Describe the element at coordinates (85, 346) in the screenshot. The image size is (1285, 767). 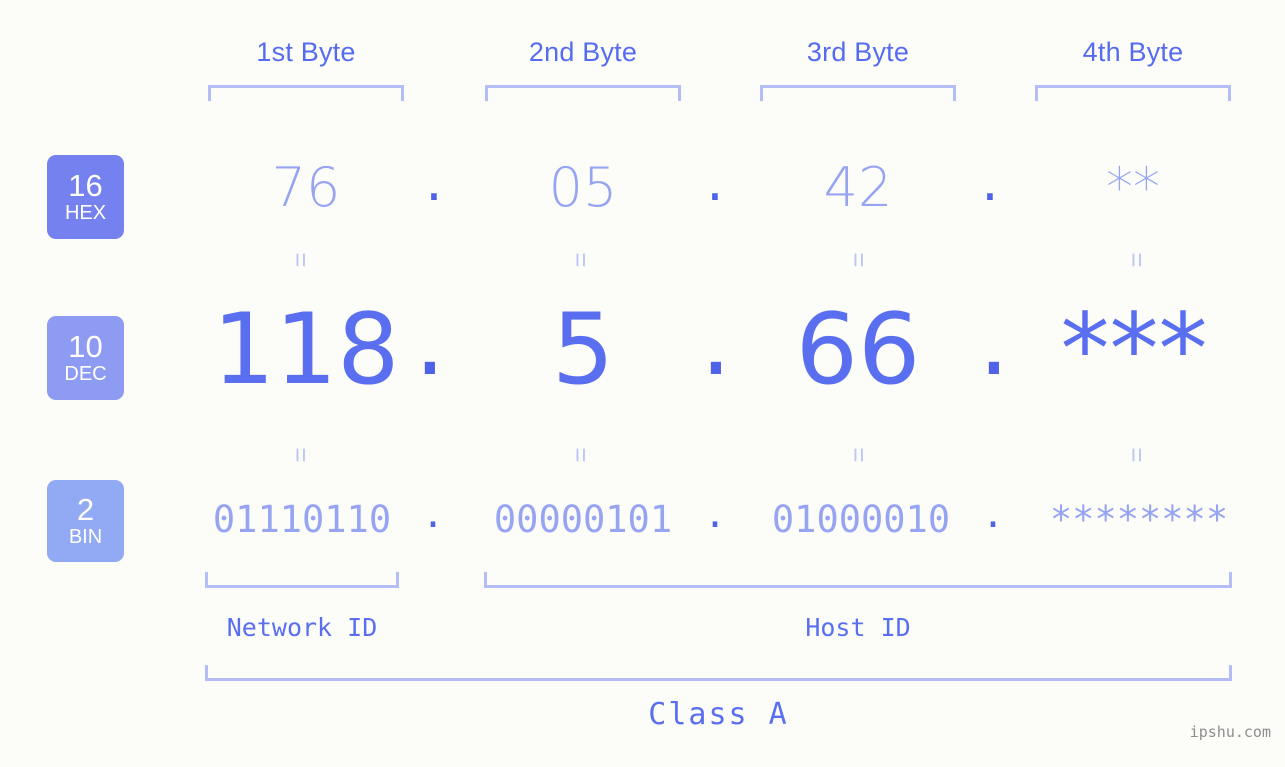
I see `base-badge-dec-number: 10` at that location.